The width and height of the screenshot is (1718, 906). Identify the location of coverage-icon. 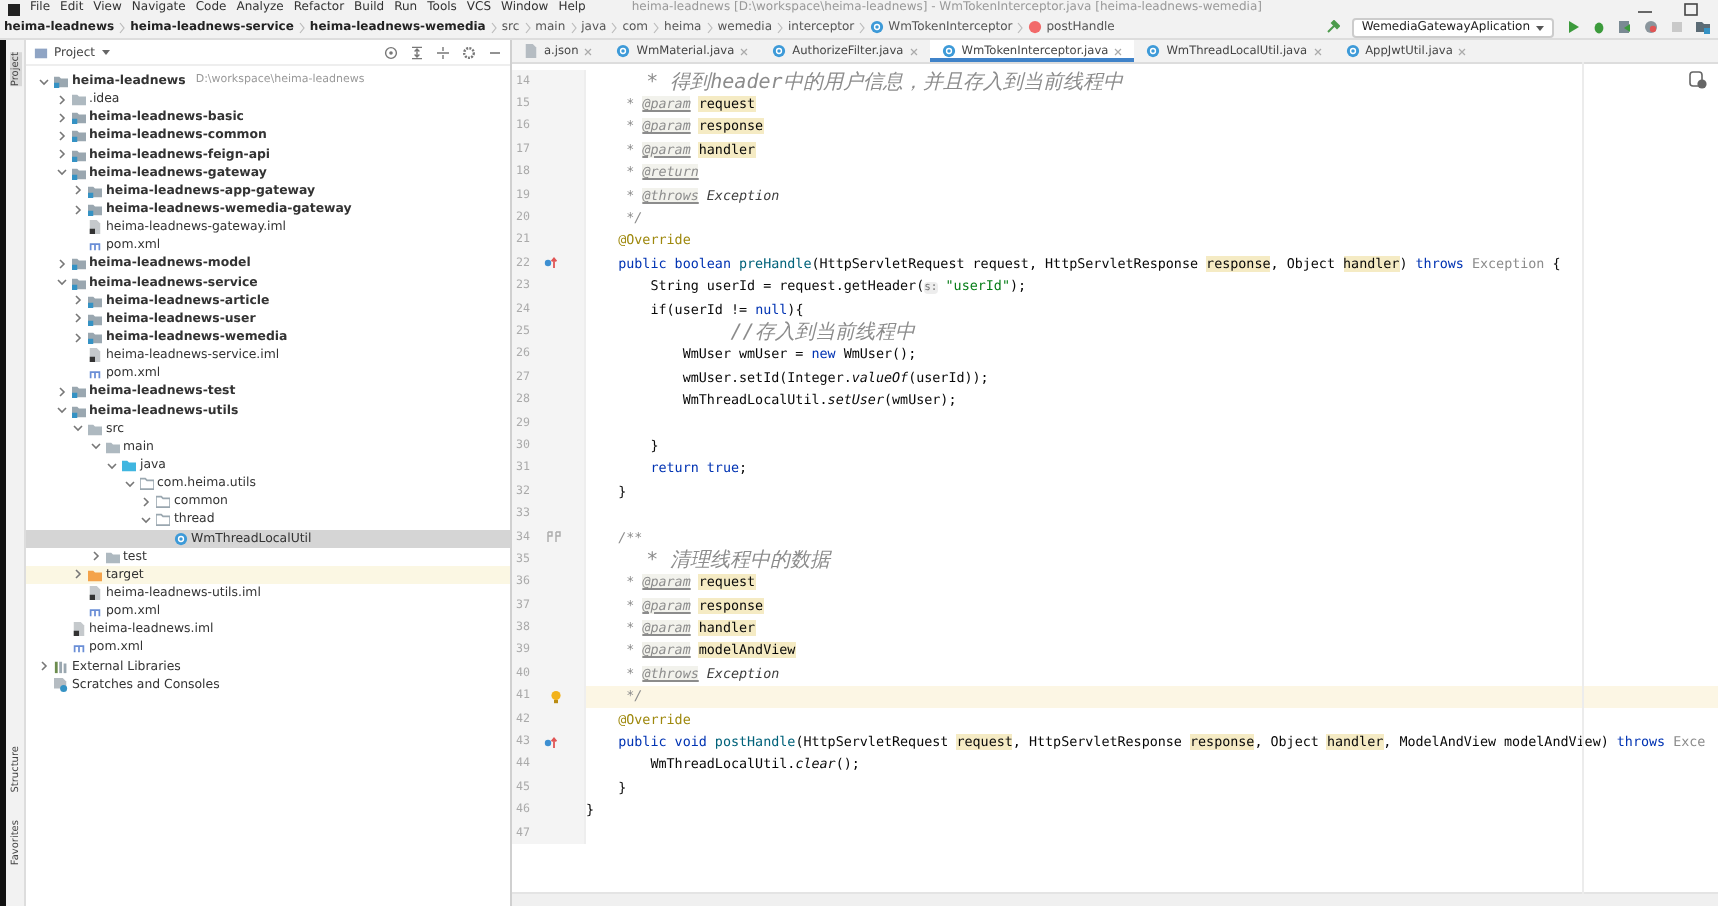
(1625, 27).